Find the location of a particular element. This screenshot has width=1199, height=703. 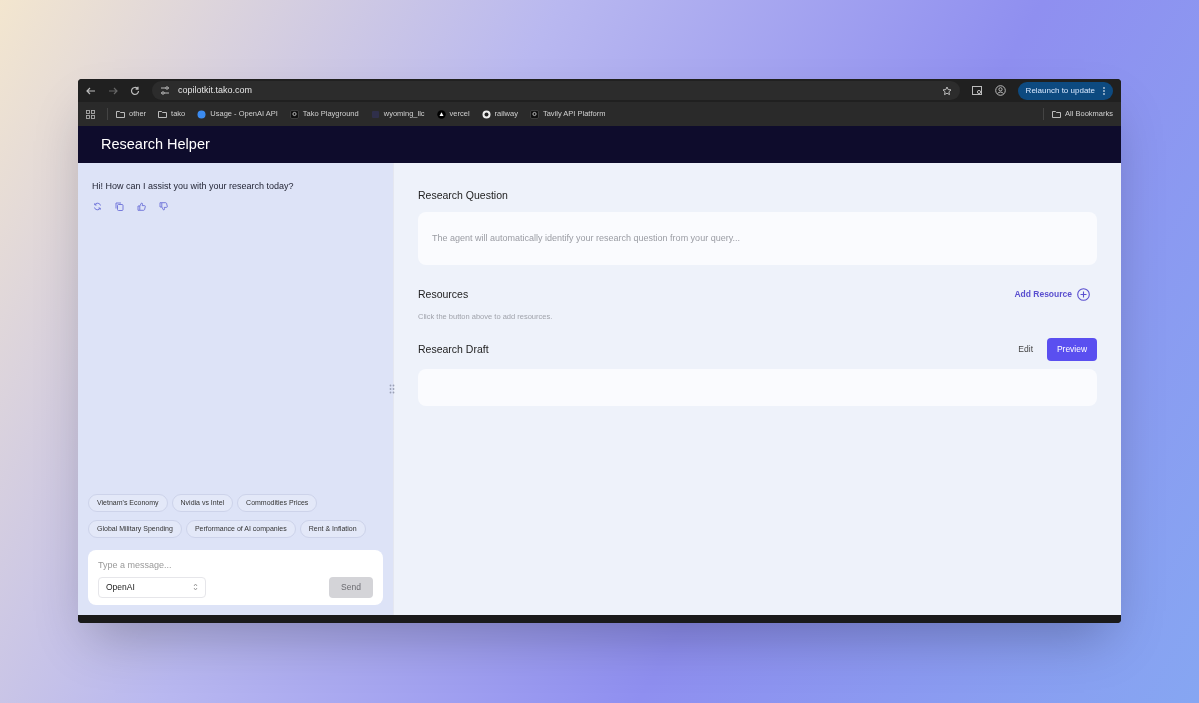

reload-icon is located at coordinates (135, 90).